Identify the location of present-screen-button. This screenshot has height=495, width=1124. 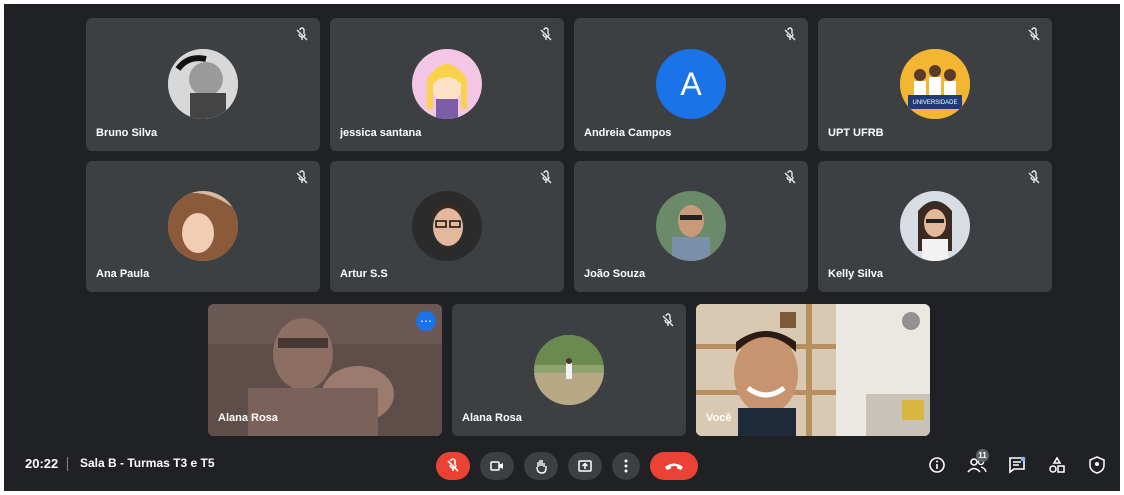
(585, 466).